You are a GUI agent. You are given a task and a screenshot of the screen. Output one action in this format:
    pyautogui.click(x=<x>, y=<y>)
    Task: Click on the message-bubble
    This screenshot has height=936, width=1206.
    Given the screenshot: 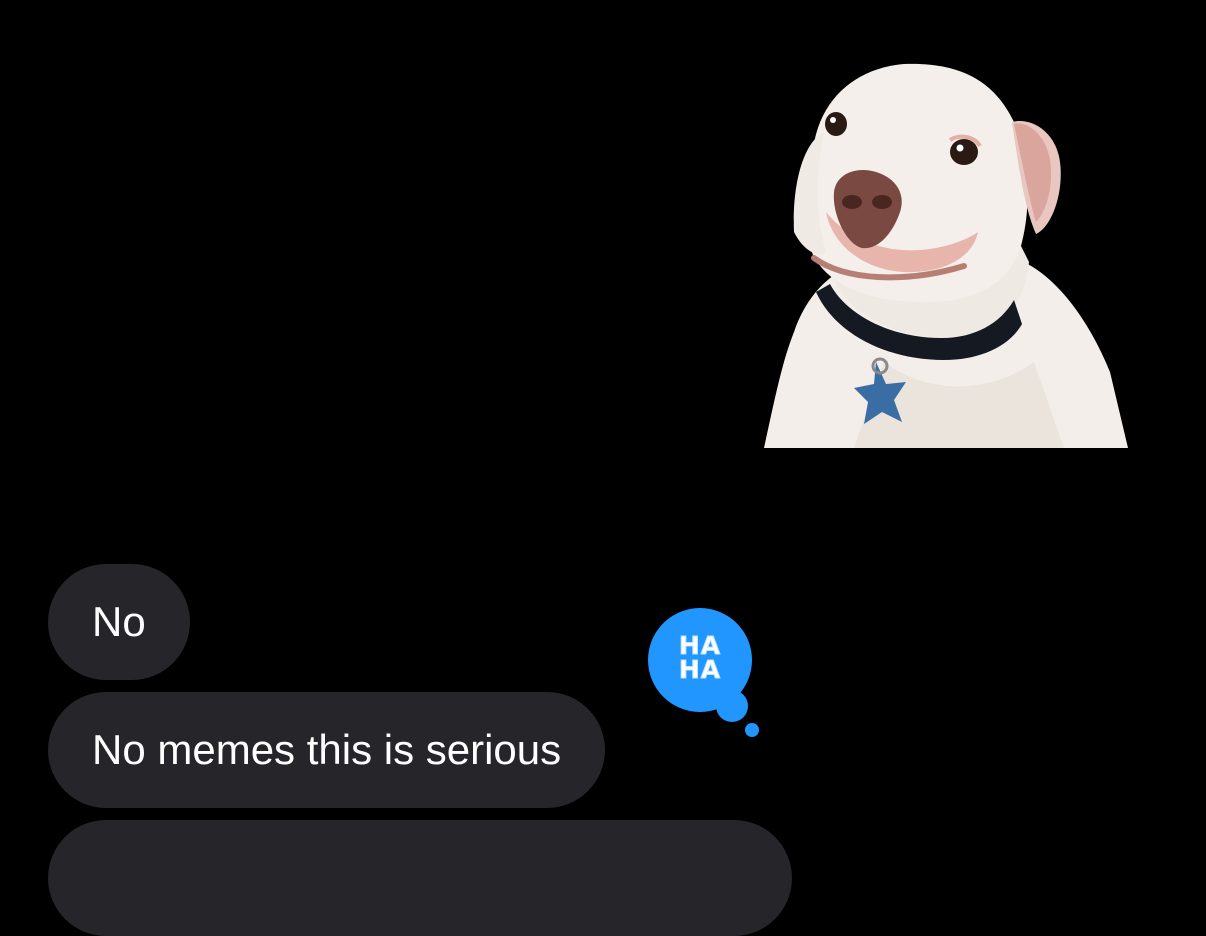 What is the action you would take?
    pyautogui.click(x=420, y=878)
    